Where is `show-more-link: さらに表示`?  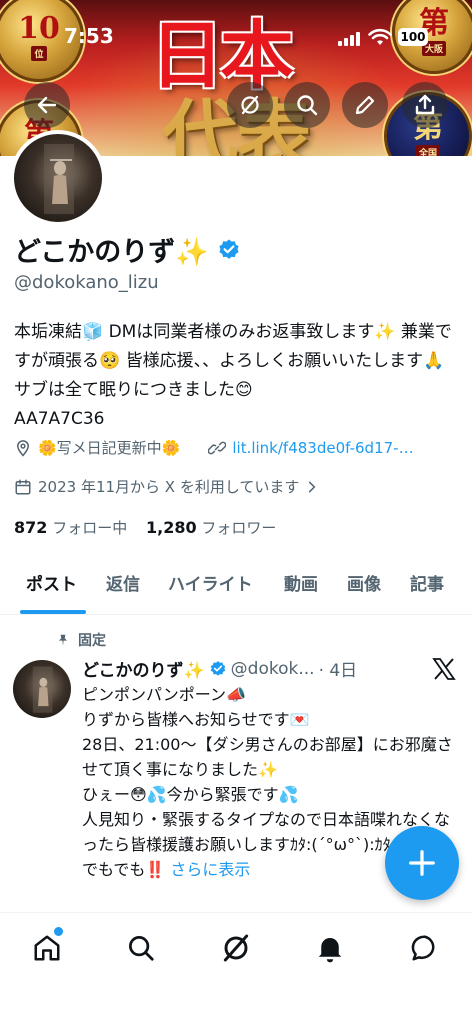 show-more-link: さらに表示 is located at coordinates (210, 869).